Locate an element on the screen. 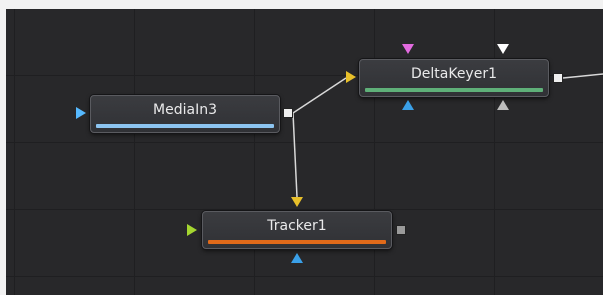 The width and height of the screenshot is (603, 295). node-title: DeltaKeyer1 is located at coordinates (453, 74).